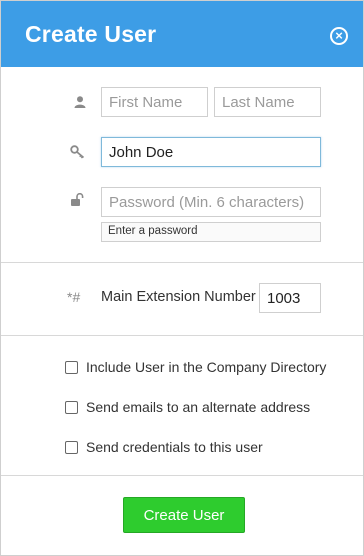 This screenshot has height=556, width=364. Describe the element at coordinates (71, 447) in the screenshot. I see `send-credentials-checkbox` at that location.